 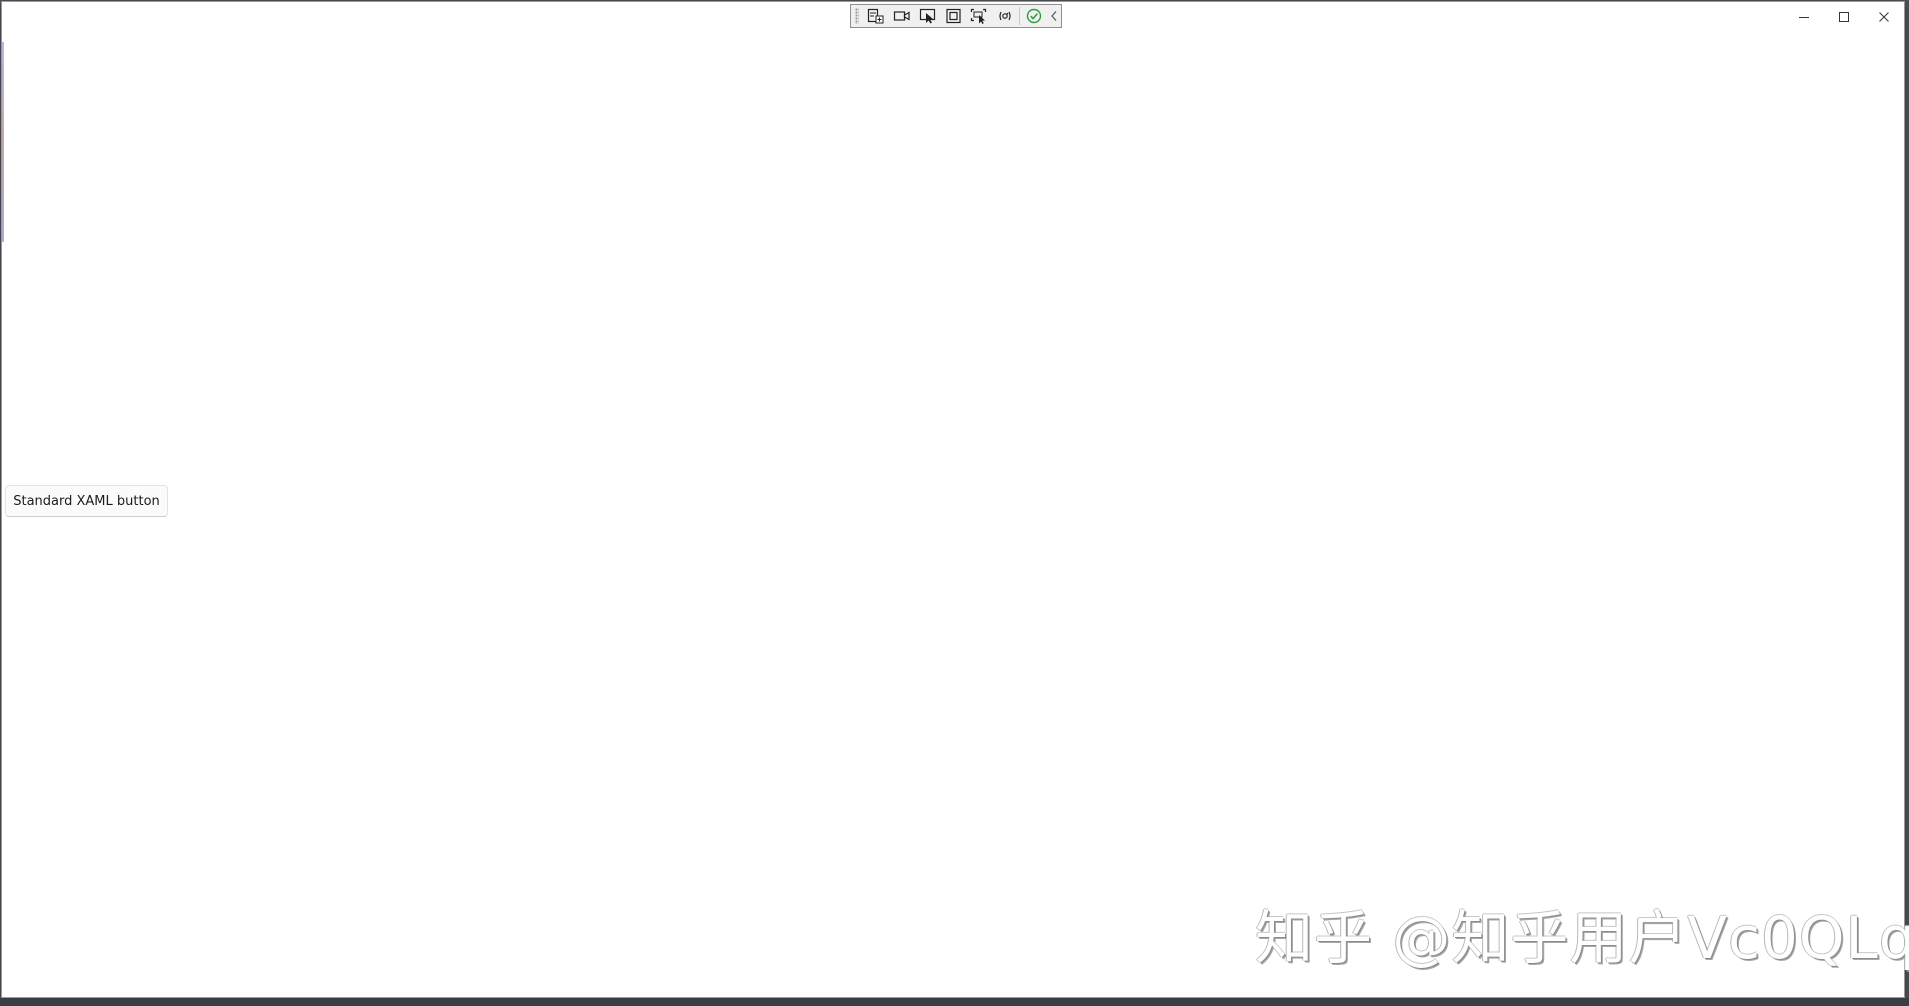 I want to click on select-element-button, so click(x=928, y=16).